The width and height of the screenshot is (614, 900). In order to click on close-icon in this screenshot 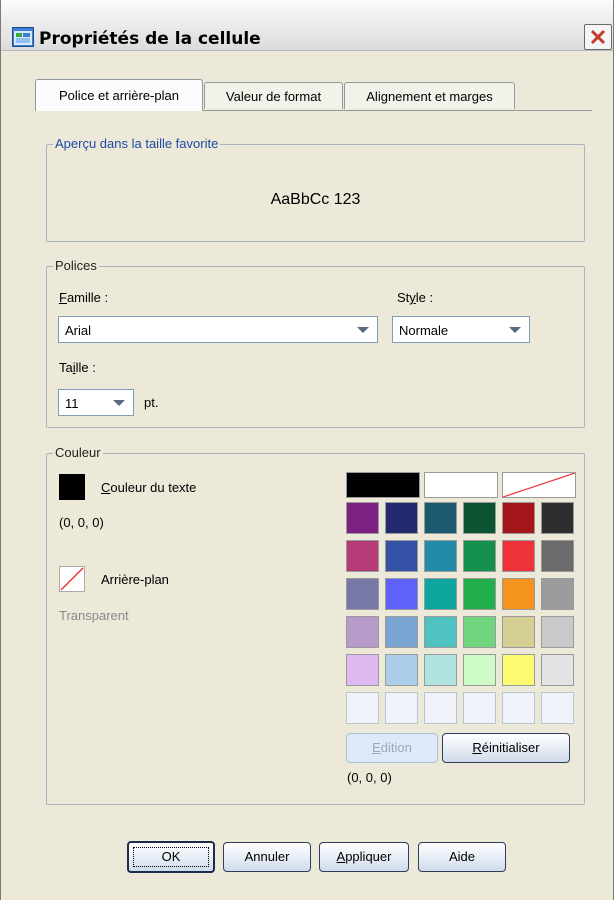, I will do `click(598, 37)`.